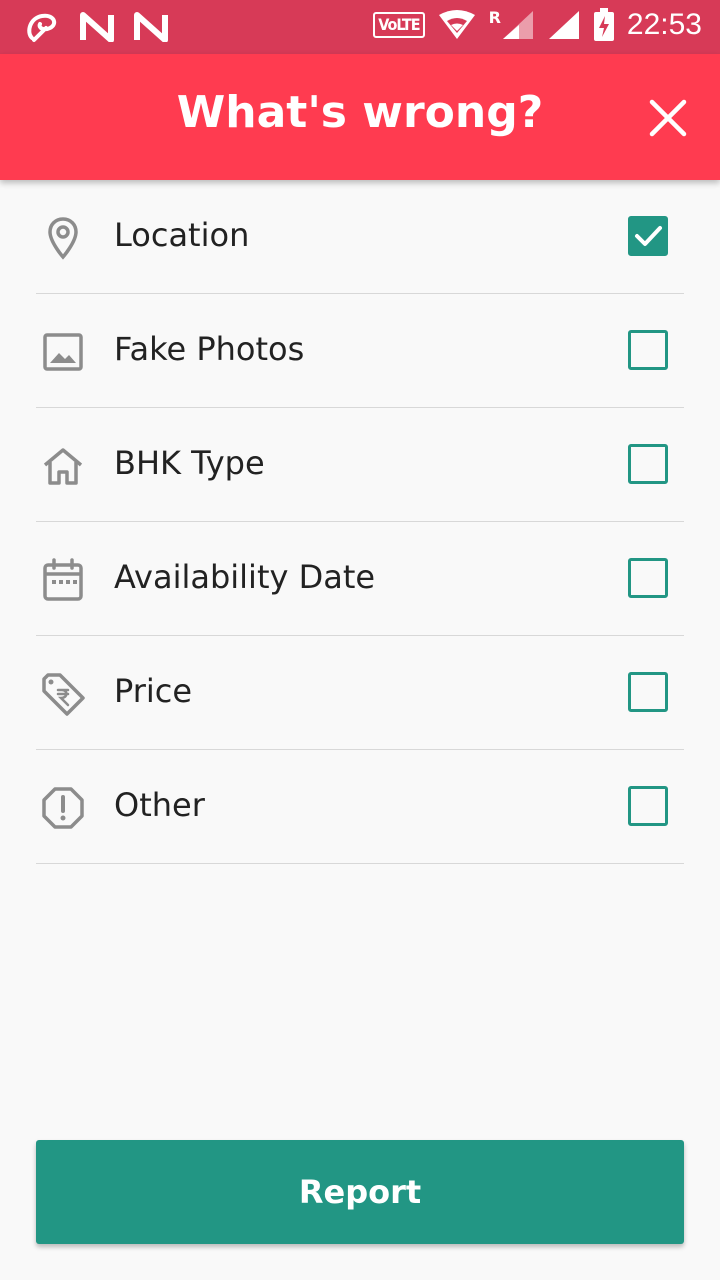 The image size is (720, 1280). I want to click on option-other: Other, so click(360, 807).